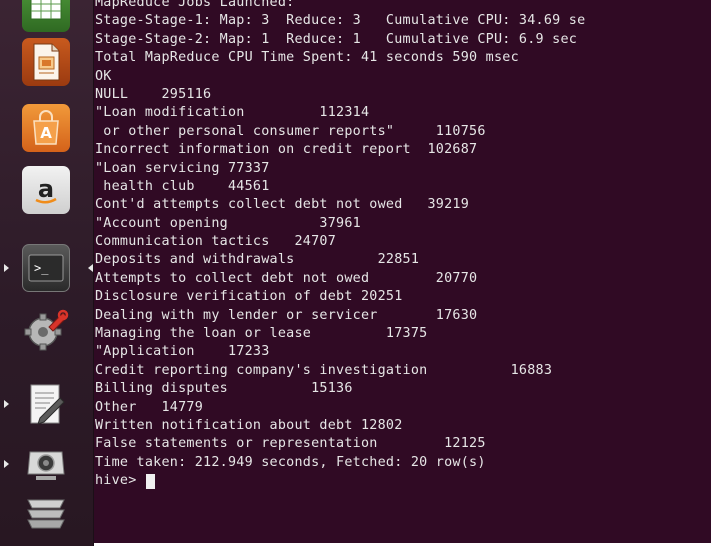 This screenshot has height=546, width=715. What do you see at coordinates (290, 444) in the screenshot?
I see `terminal-line: False statements or representation 12125` at bounding box center [290, 444].